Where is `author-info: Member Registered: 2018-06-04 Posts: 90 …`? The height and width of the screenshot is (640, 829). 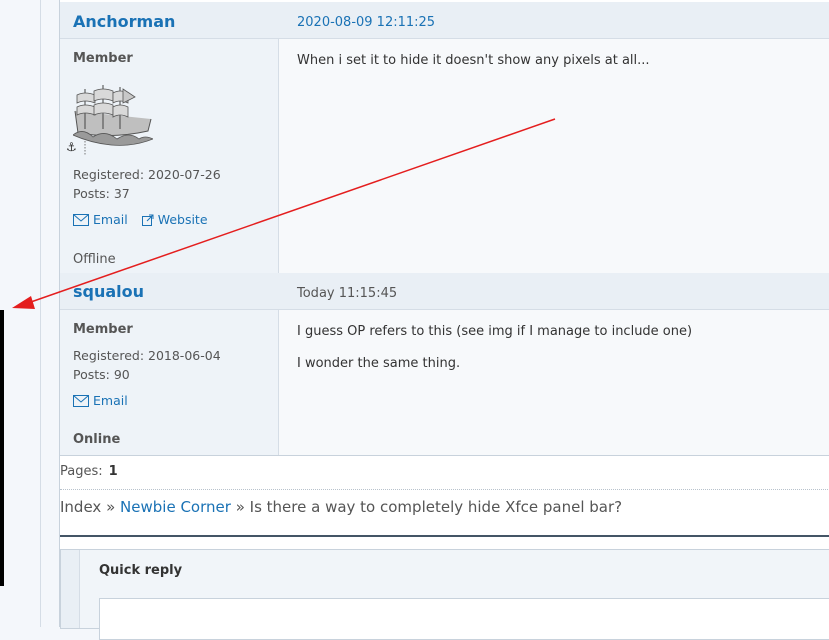
author-info: Member Registered: 2018-06-04 Posts: 90 … is located at coordinates (169, 382).